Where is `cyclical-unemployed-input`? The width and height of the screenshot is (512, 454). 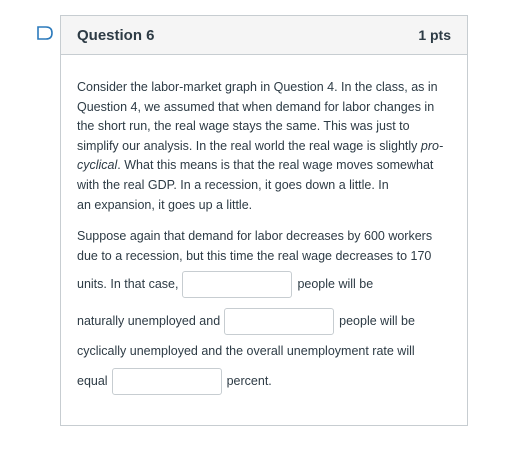 cyclical-unemployed-input is located at coordinates (279, 322).